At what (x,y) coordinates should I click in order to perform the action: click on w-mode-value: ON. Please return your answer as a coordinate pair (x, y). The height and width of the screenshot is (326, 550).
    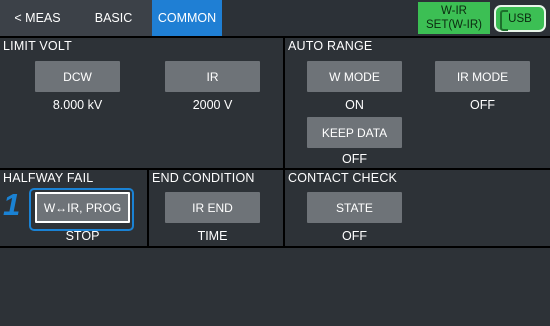
    Looking at the image, I should click on (354, 105).